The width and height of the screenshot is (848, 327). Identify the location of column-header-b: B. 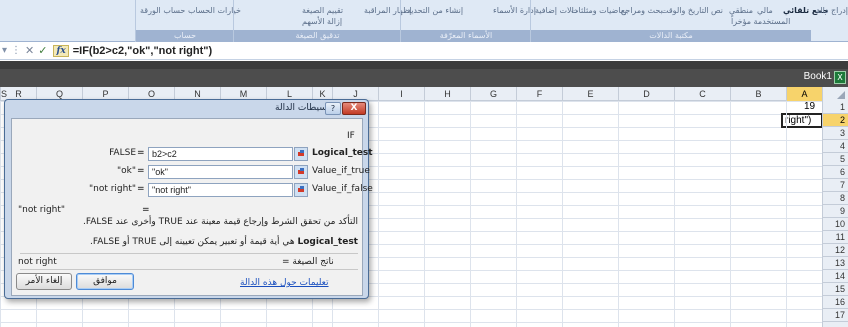
(758, 94).